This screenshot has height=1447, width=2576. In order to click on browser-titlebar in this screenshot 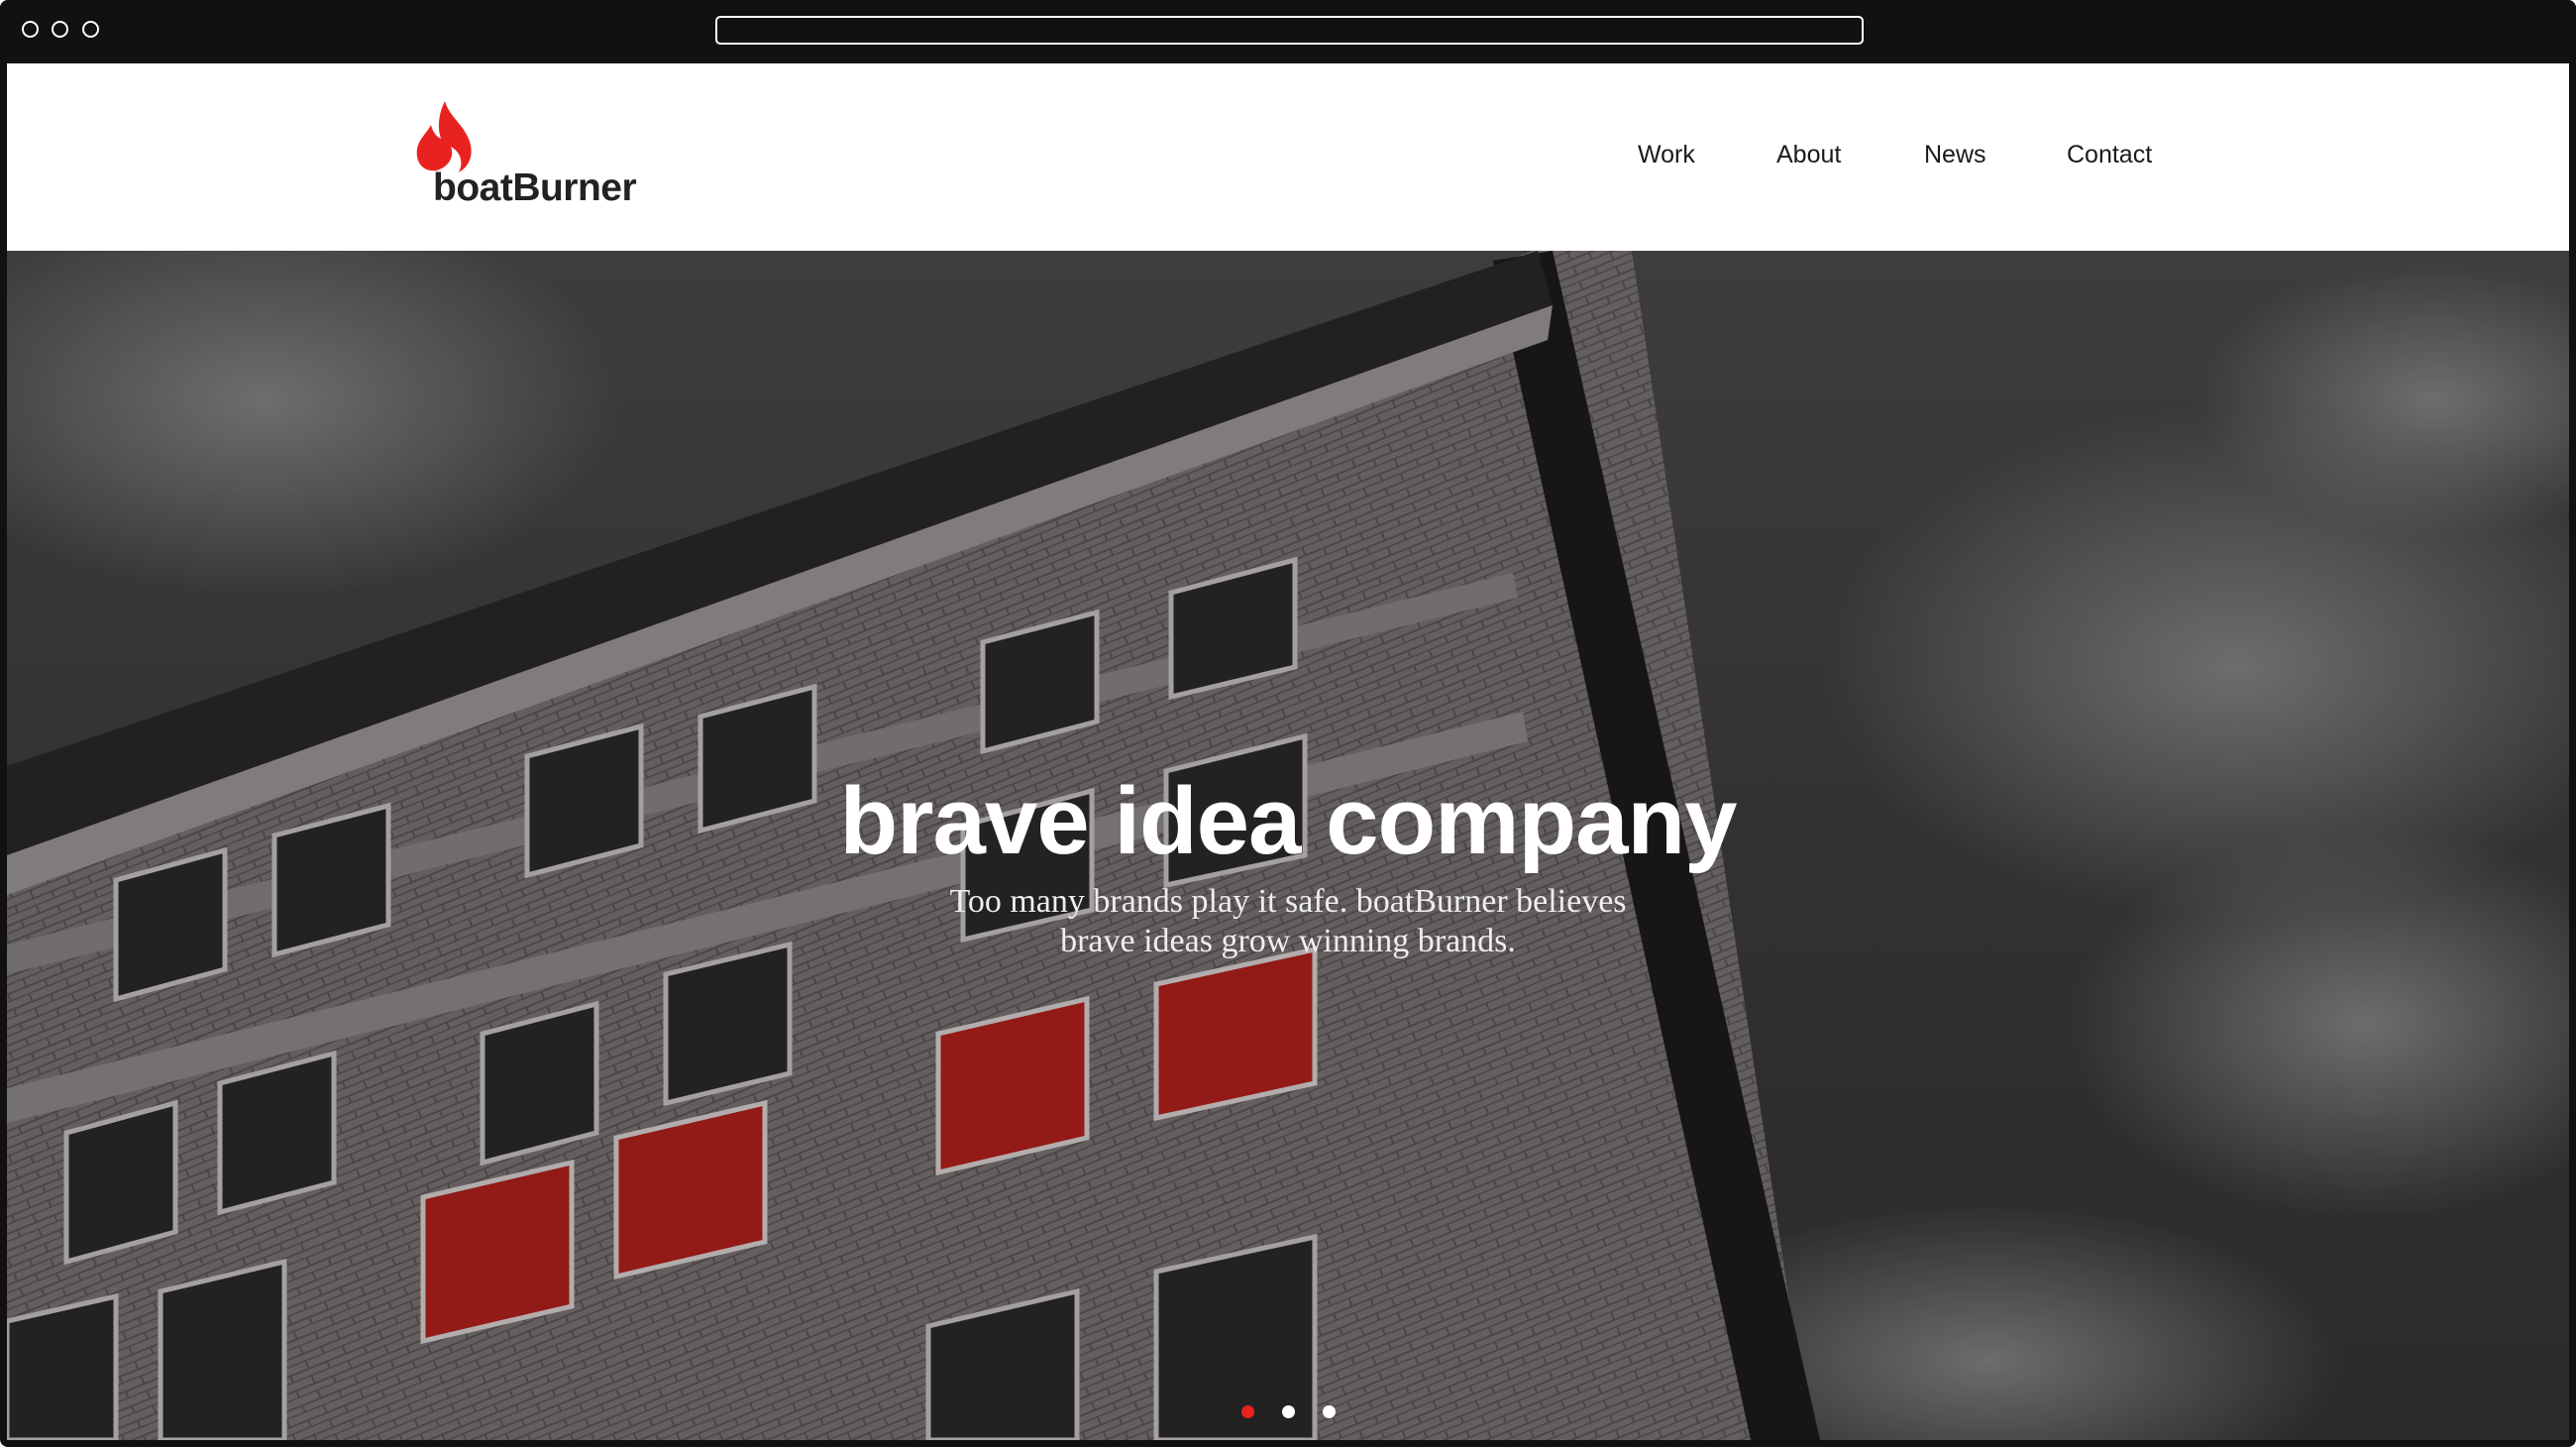, I will do `click(1288, 30)`.